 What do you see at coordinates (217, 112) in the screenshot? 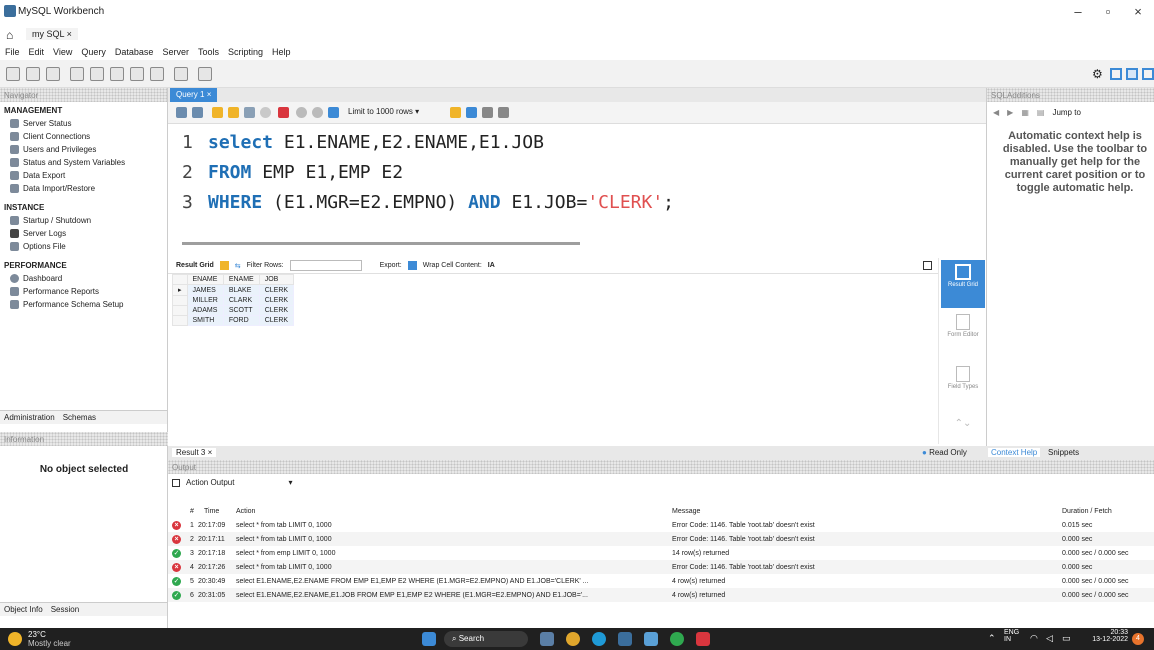
I see `execute-icon` at bounding box center [217, 112].